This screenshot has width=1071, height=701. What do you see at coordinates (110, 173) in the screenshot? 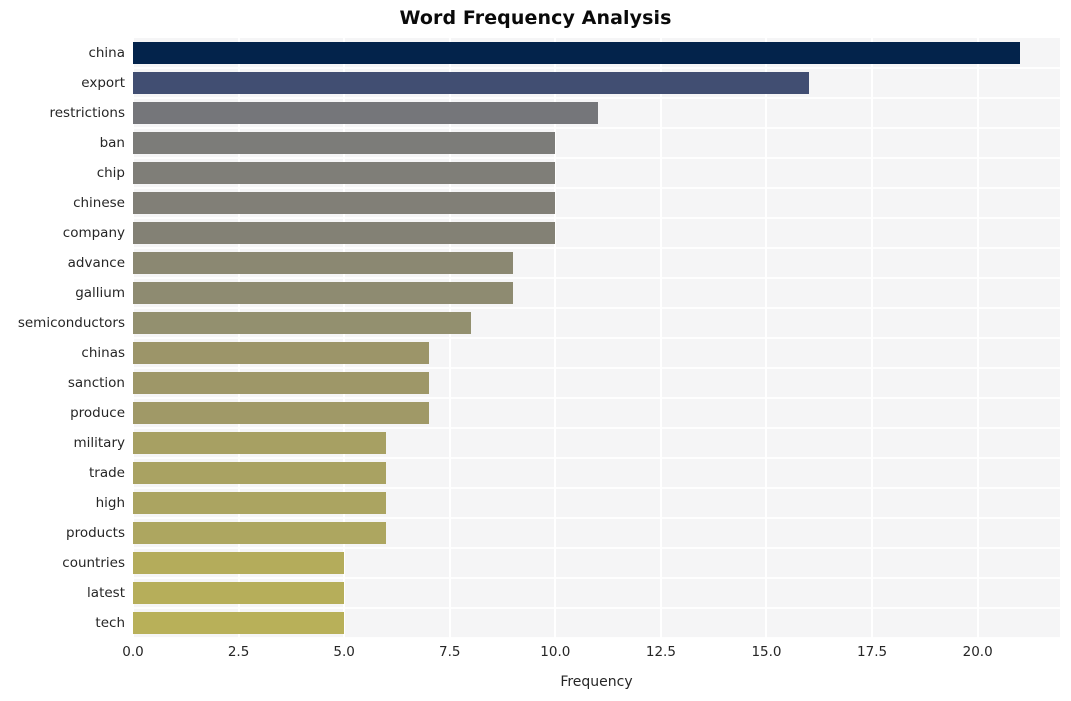
I see `y-tick-label-chip: chip` at bounding box center [110, 173].